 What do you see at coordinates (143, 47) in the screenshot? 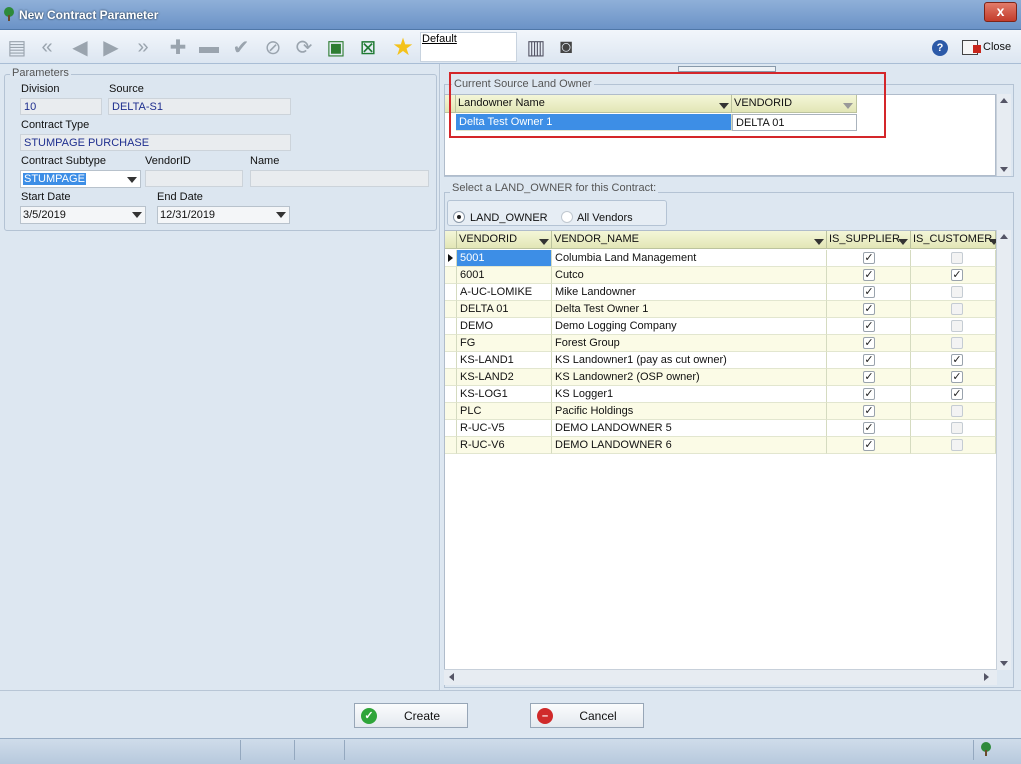
I see `last-icon: »` at bounding box center [143, 47].